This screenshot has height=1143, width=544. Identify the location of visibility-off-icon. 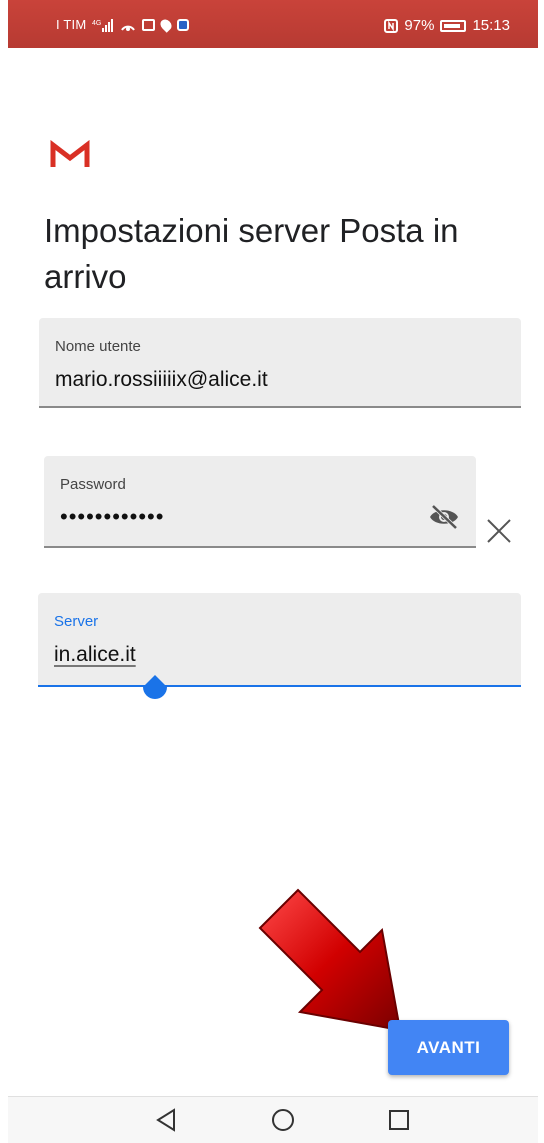
(444, 517).